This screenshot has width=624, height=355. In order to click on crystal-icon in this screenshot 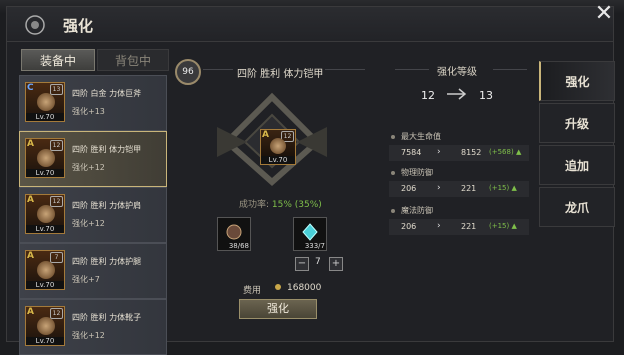, I will do `click(310, 232)`.